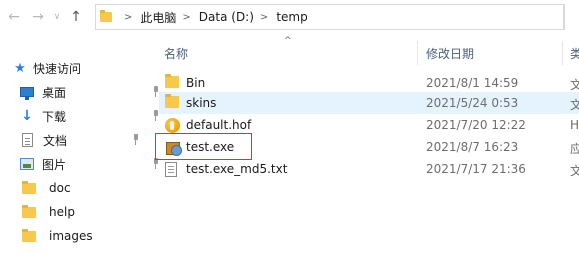 This screenshot has width=579, height=255. What do you see at coordinates (136, 140) in the screenshot?
I see `pin-icon` at bounding box center [136, 140].